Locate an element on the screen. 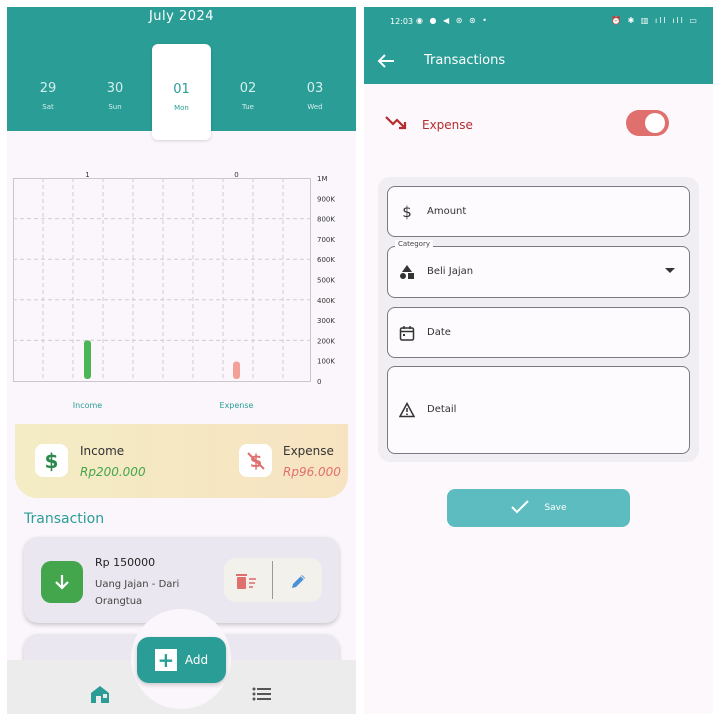  bar-expense is located at coordinates (236, 370).